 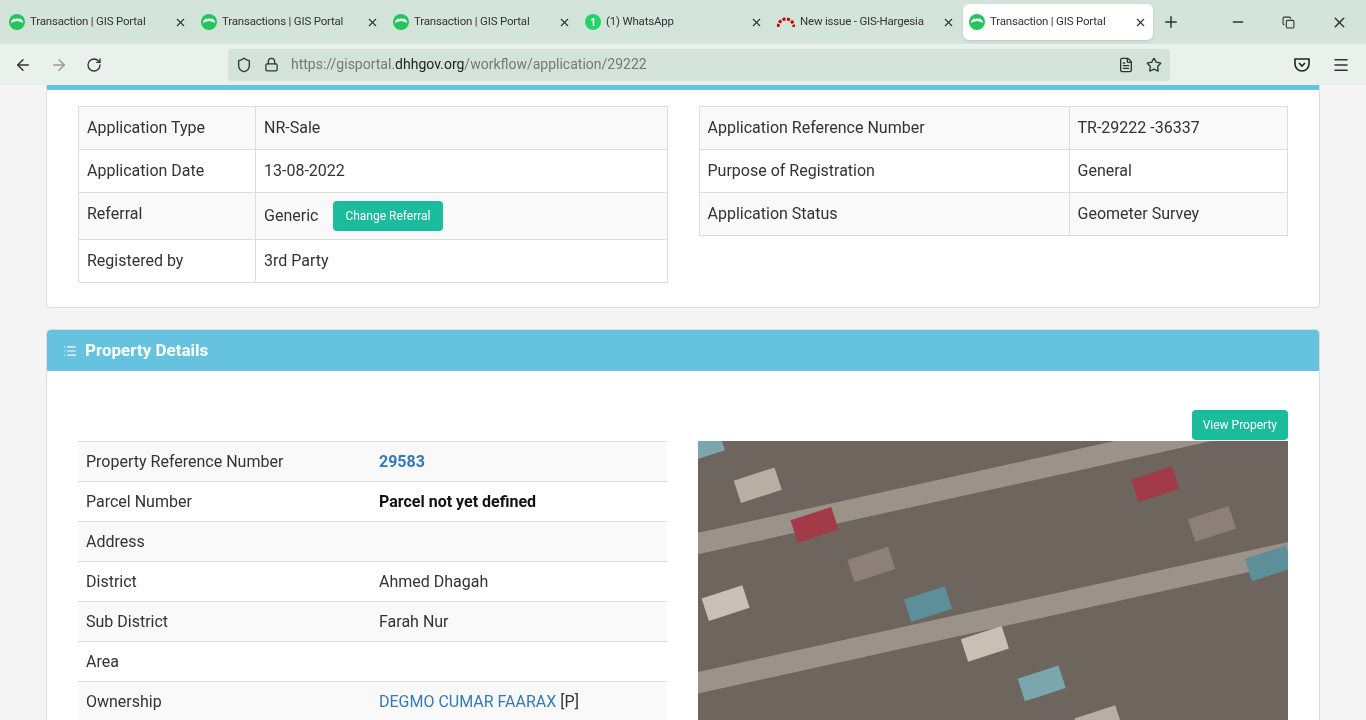 I want to click on field-label: Ownership, so click(x=124, y=701).